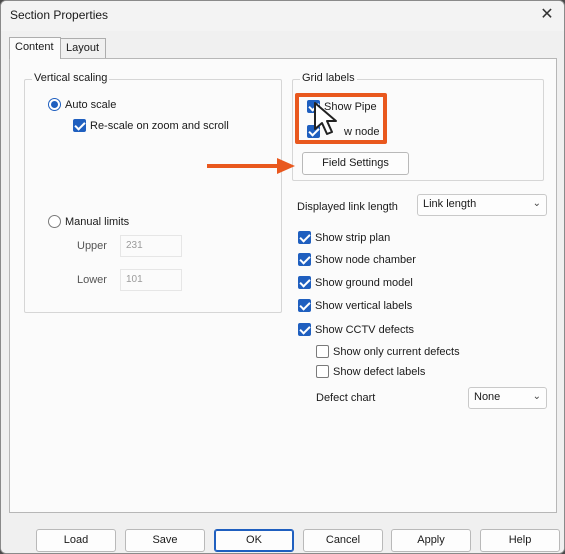  What do you see at coordinates (396, 351) in the screenshot?
I see `show-current-defects-label: Show only current defects` at bounding box center [396, 351].